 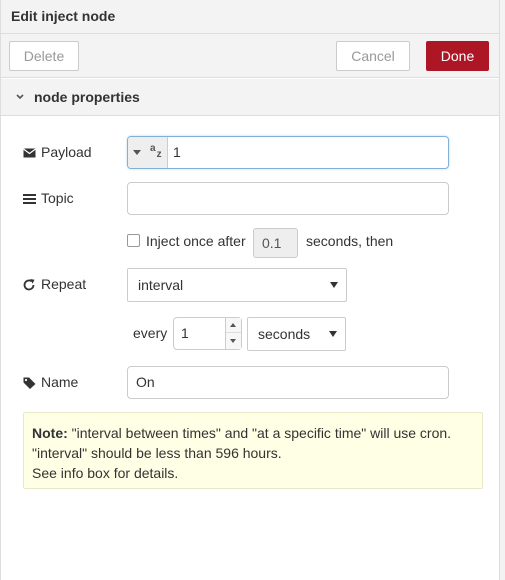 I want to click on cancel-button: Cancel, so click(x=373, y=56).